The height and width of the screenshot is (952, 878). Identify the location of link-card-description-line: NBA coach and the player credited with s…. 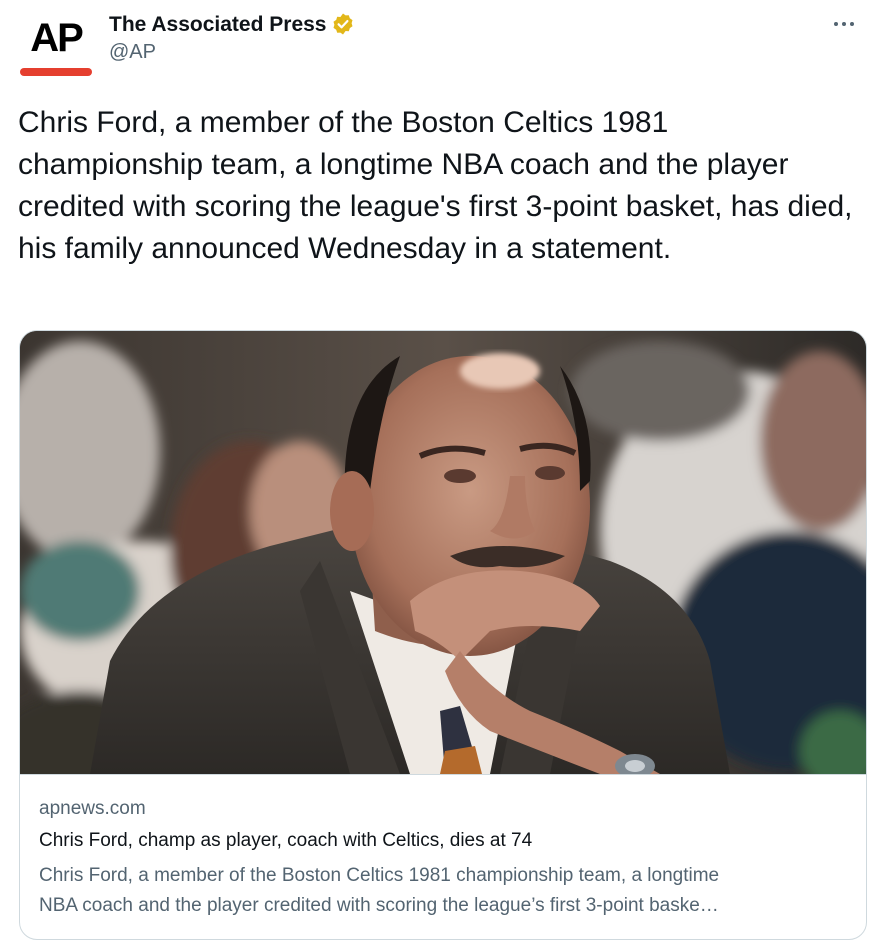
(379, 905).